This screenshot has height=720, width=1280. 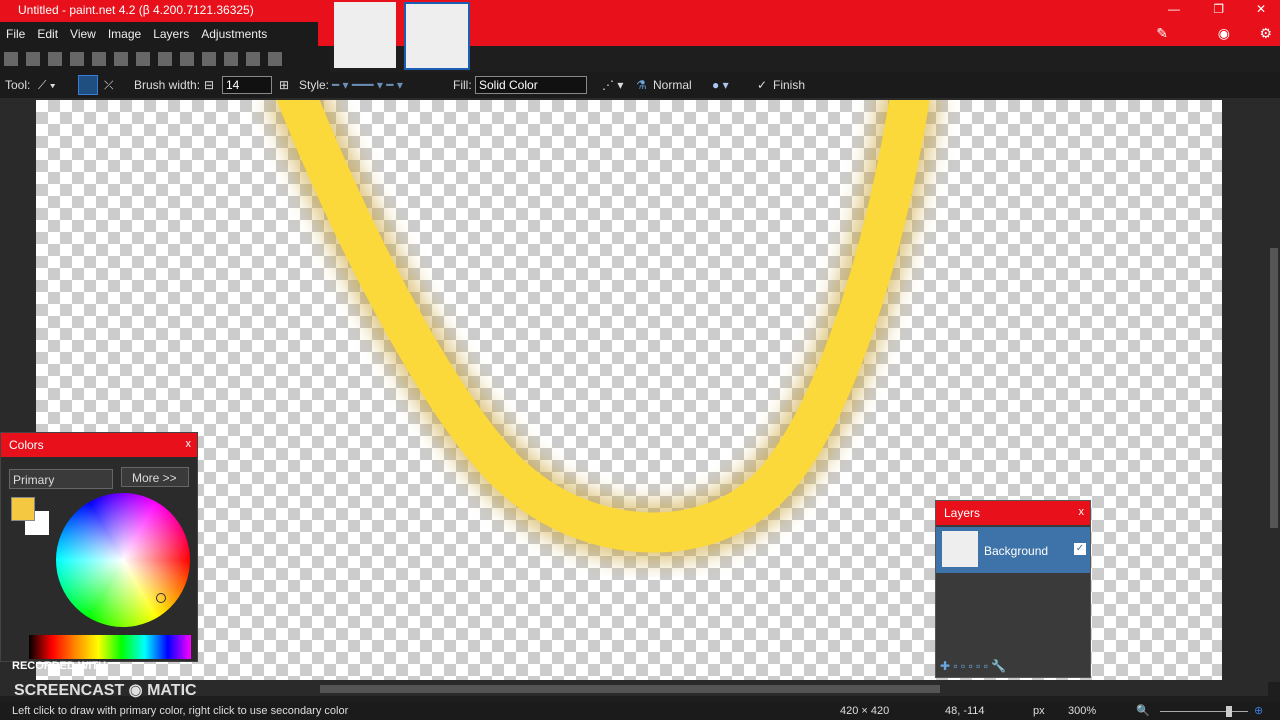 What do you see at coordinates (155, 477) in the screenshot?
I see `more-colors-button: More >>` at bounding box center [155, 477].